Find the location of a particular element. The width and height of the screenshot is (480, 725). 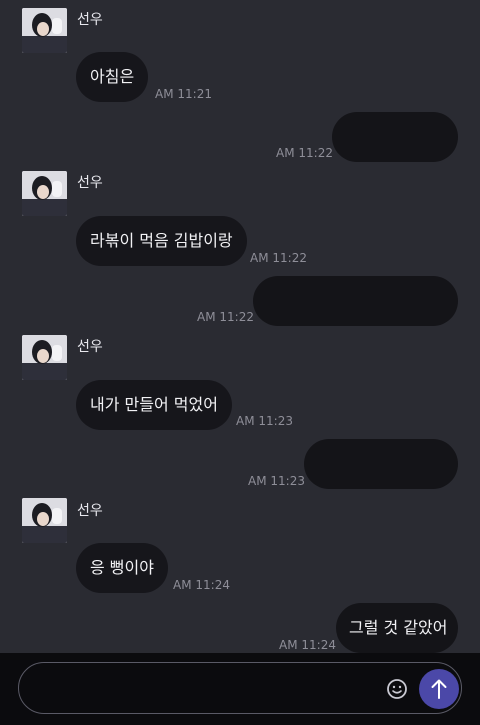

emoji-button is located at coordinates (397, 689).